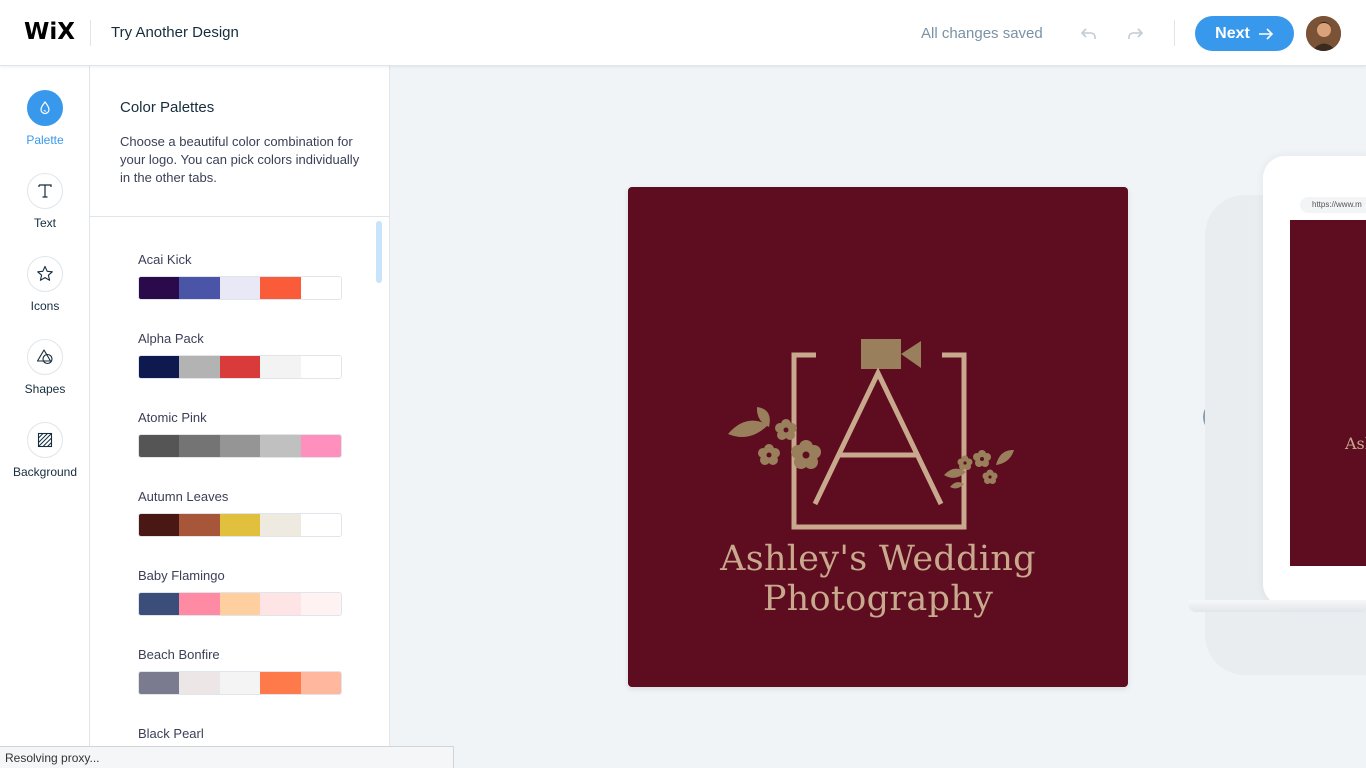 The height and width of the screenshot is (768, 1366). Describe the element at coordinates (183, 496) in the screenshot. I see `palette-name: Autumn Leaves` at that location.